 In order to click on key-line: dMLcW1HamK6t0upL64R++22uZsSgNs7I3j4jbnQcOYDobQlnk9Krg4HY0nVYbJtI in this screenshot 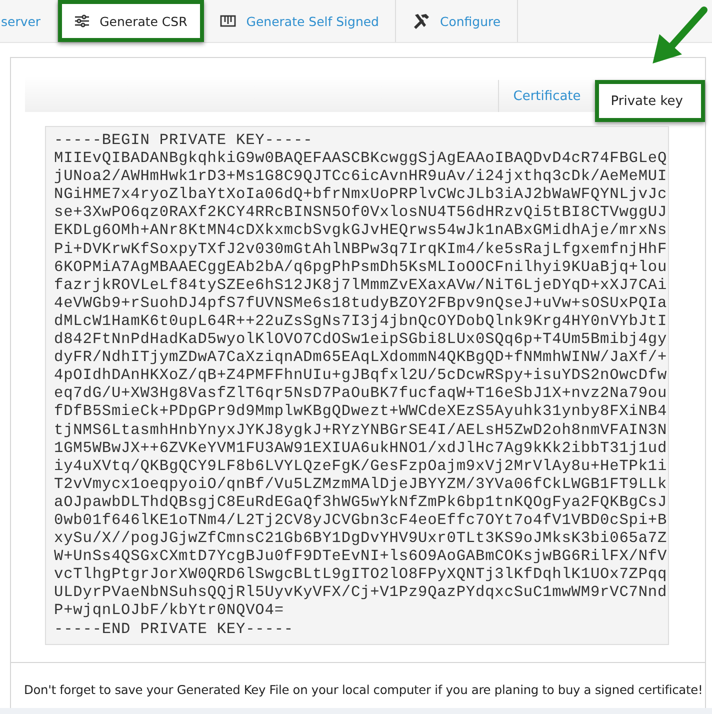, I will do `click(361, 321)`.